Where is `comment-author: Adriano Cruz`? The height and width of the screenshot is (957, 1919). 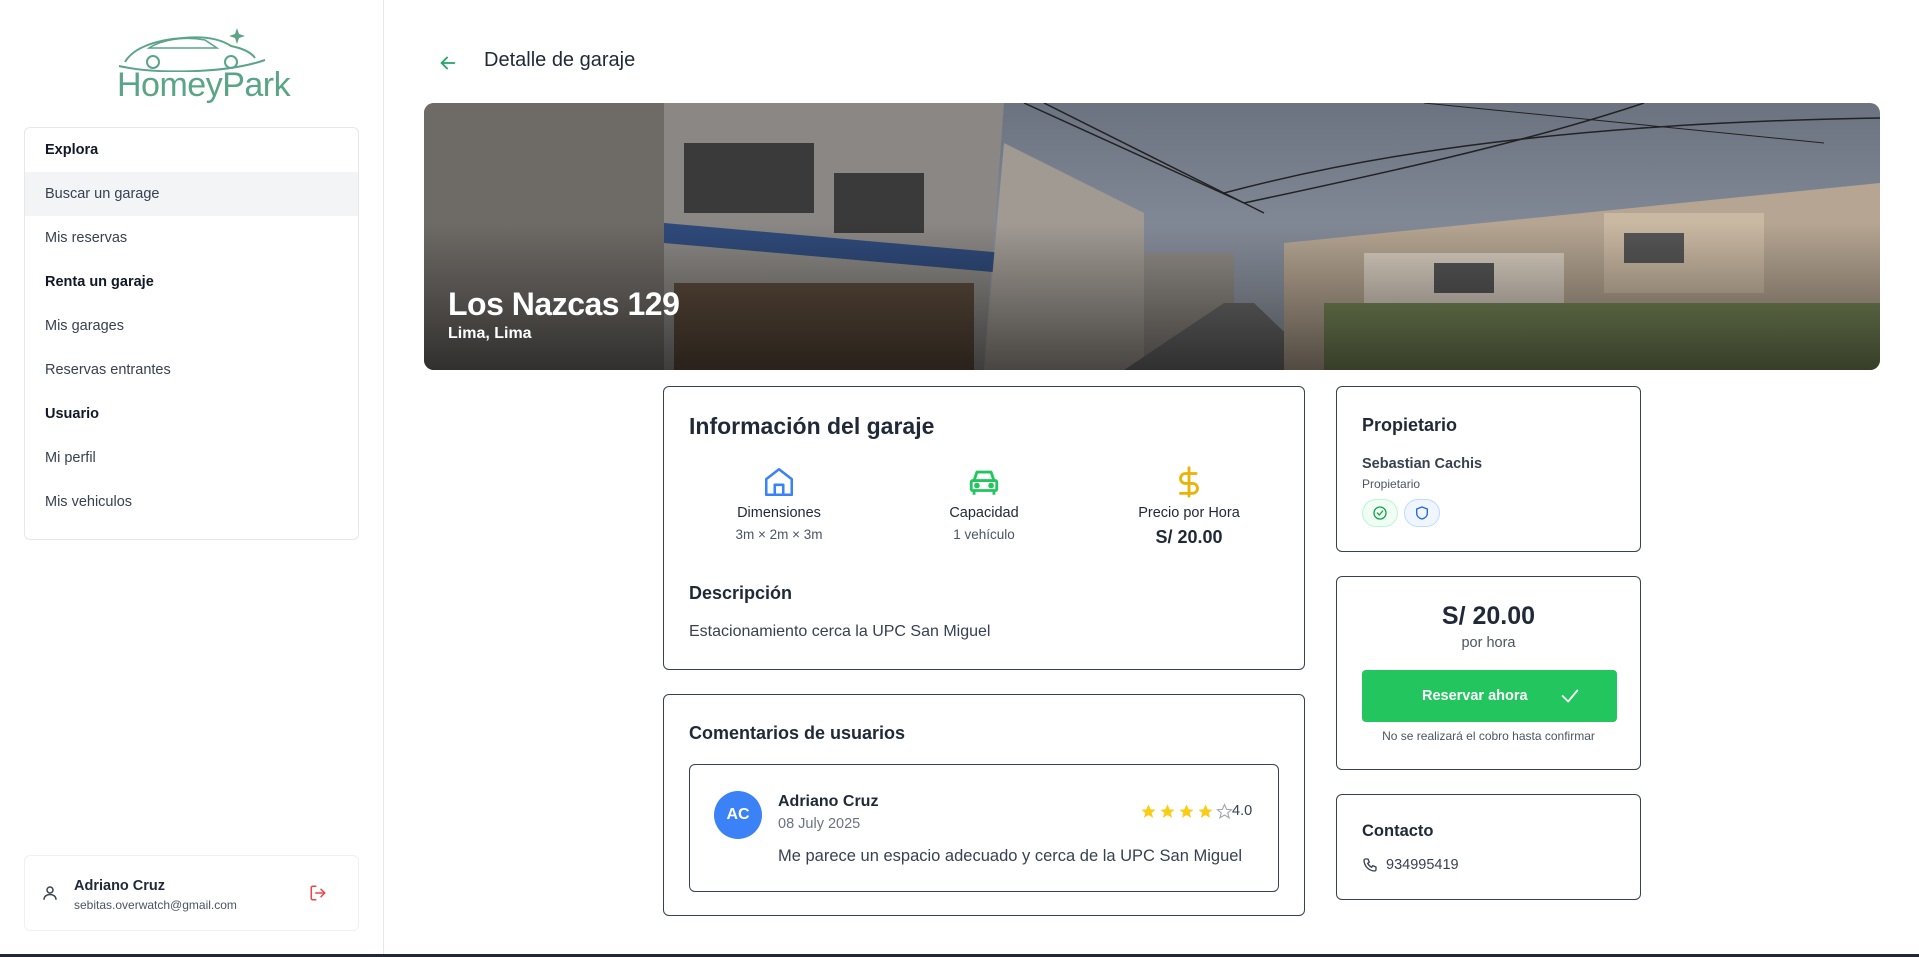 comment-author: Adriano Cruz is located at coordinates (828, 801).